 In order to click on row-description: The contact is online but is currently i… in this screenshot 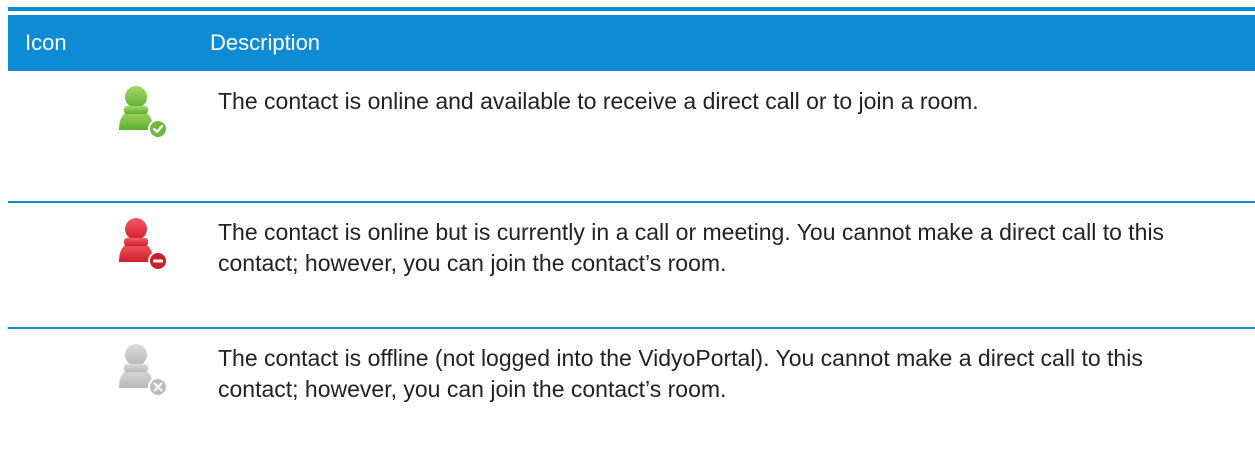, I will do `click(691, 247)`.